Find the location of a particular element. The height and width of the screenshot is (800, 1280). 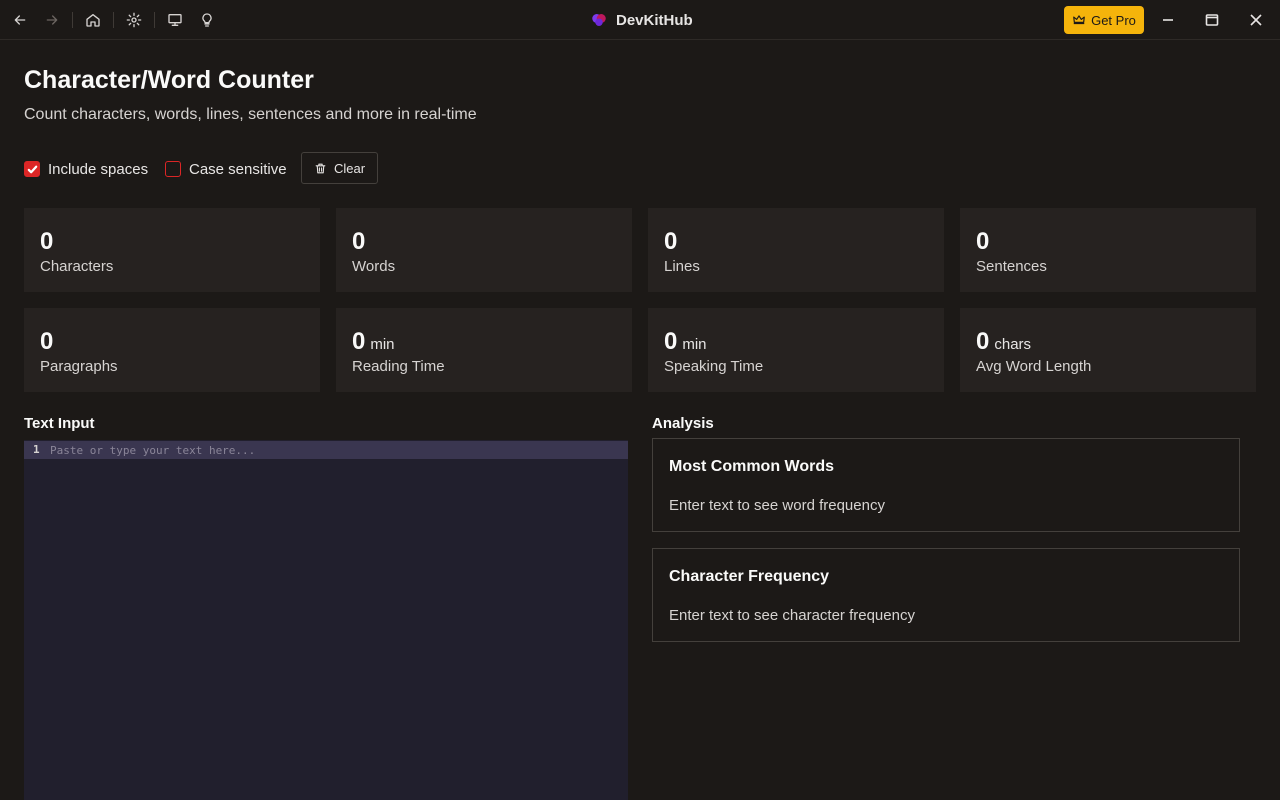

maximize-icon is located at coordinates (1212, 20).